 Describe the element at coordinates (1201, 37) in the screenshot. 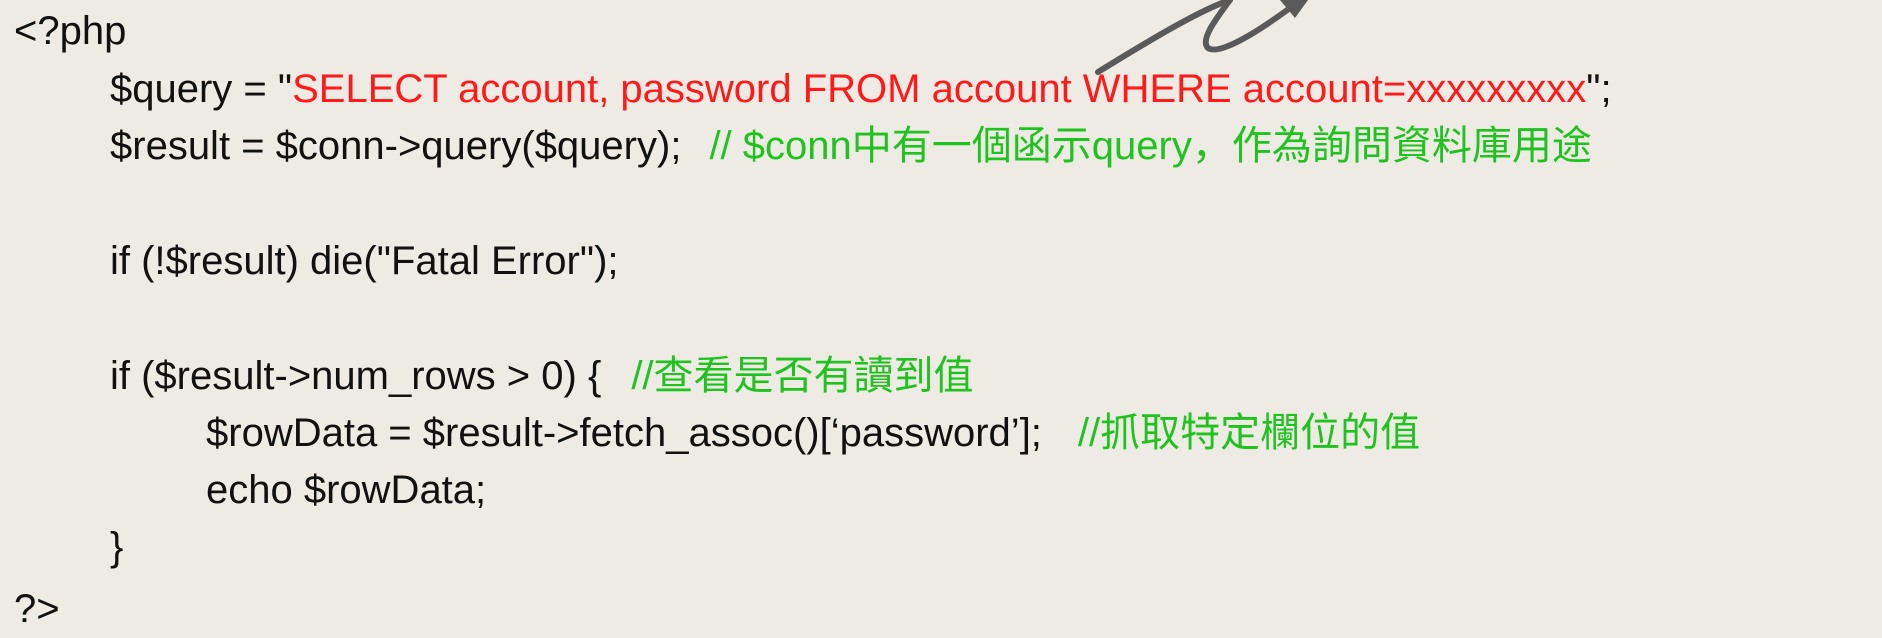

I see `curved-arrow-icon` at that location.